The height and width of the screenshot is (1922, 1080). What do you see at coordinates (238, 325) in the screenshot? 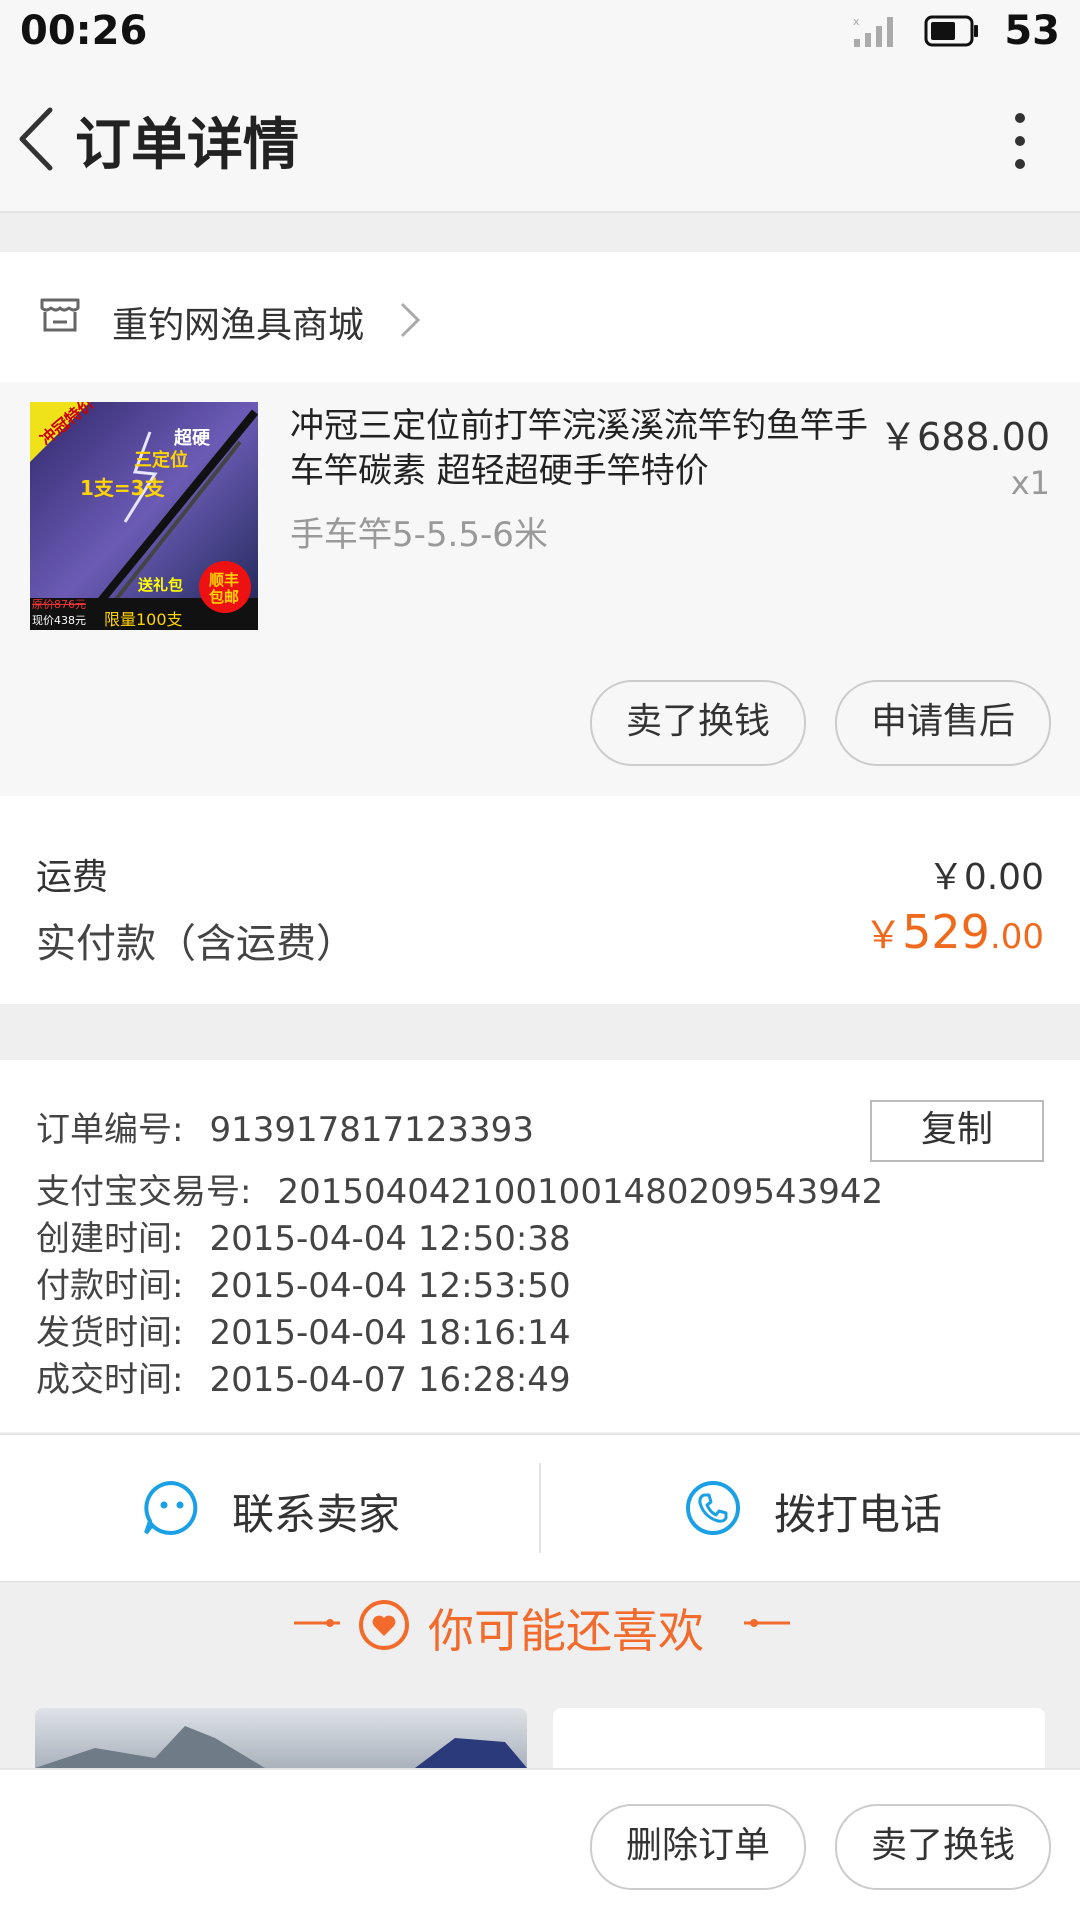
I see `store-name: 重钓网渔具商城` at bounding box center [238, 325].